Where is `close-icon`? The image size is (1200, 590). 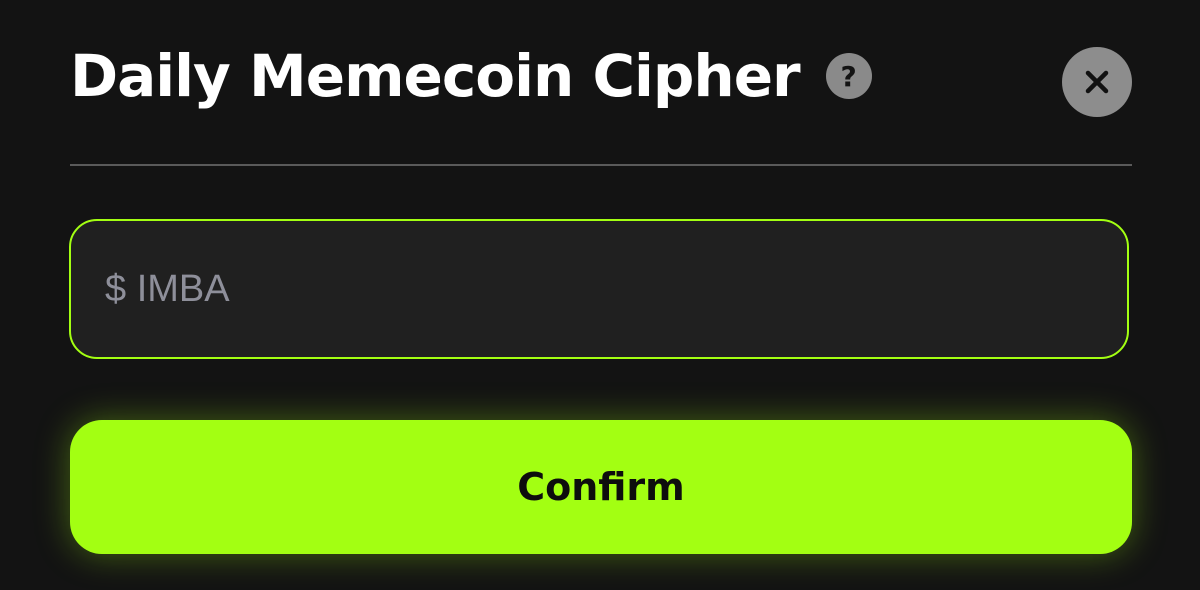 close-icon is located at coordinates (1097, 82).